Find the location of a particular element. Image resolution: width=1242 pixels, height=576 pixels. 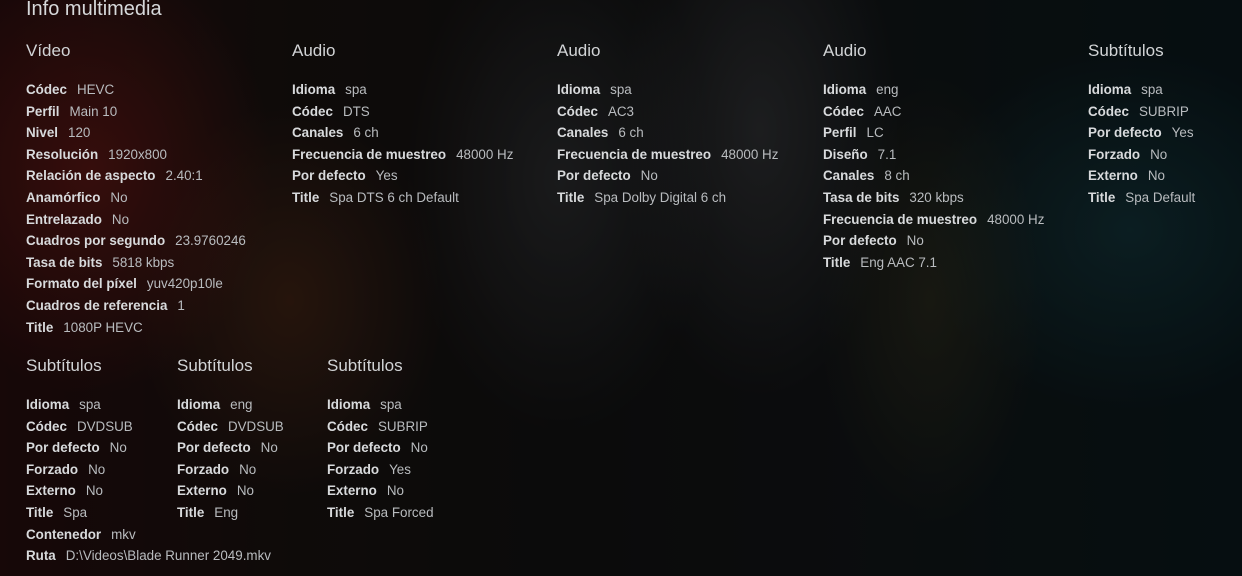

property-label: Contenedor is located at coordinates (64, 534).